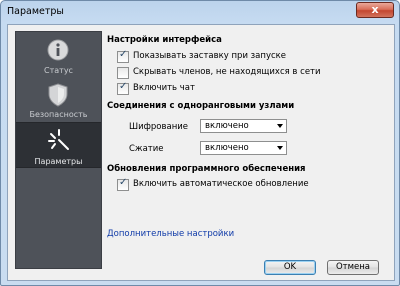 This screenshot has width=400, height=286. What do you see at coordinates (353, 267) in the screenshot?
I see `cancel-button: Отмена` at bounding box center [353, 267].